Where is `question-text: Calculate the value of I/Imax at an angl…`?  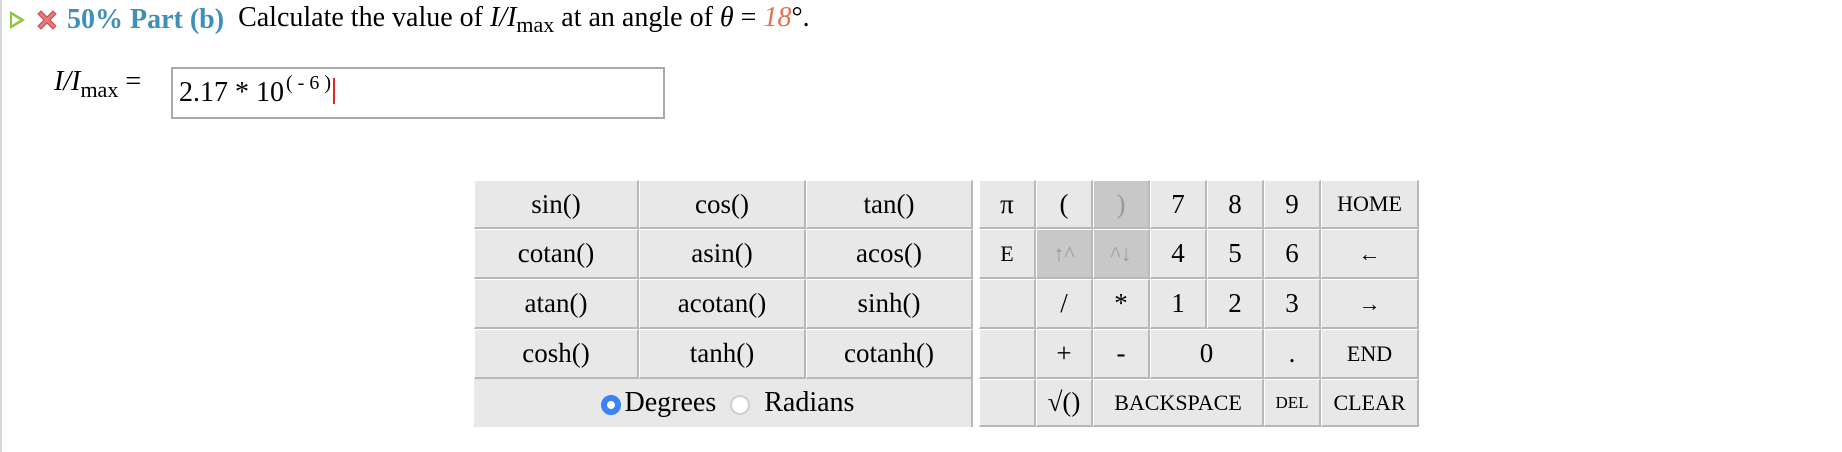
question-text: Calculate the value of I/Imax at an angl… is located at coordinates (524, 20).